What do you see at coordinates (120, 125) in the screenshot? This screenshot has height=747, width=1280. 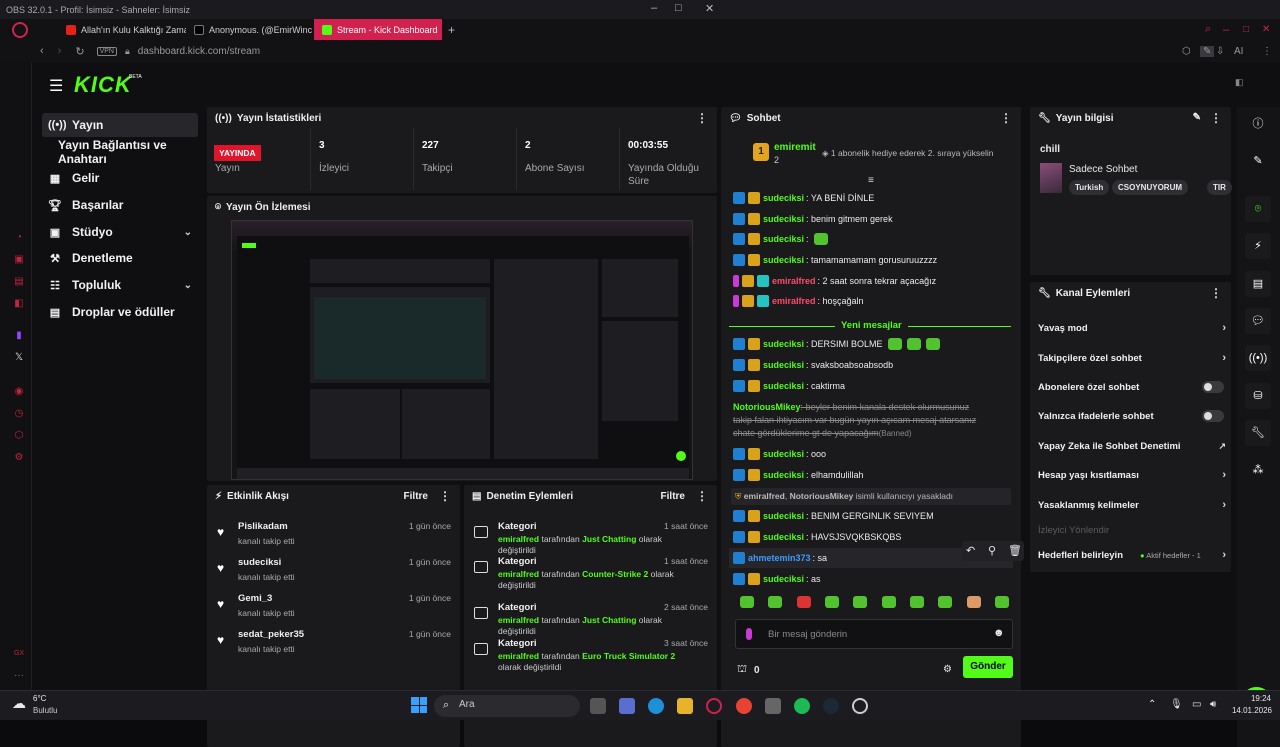 I see `nav-yayin: ((•)) Yayın` at bounding box center [120, 125].